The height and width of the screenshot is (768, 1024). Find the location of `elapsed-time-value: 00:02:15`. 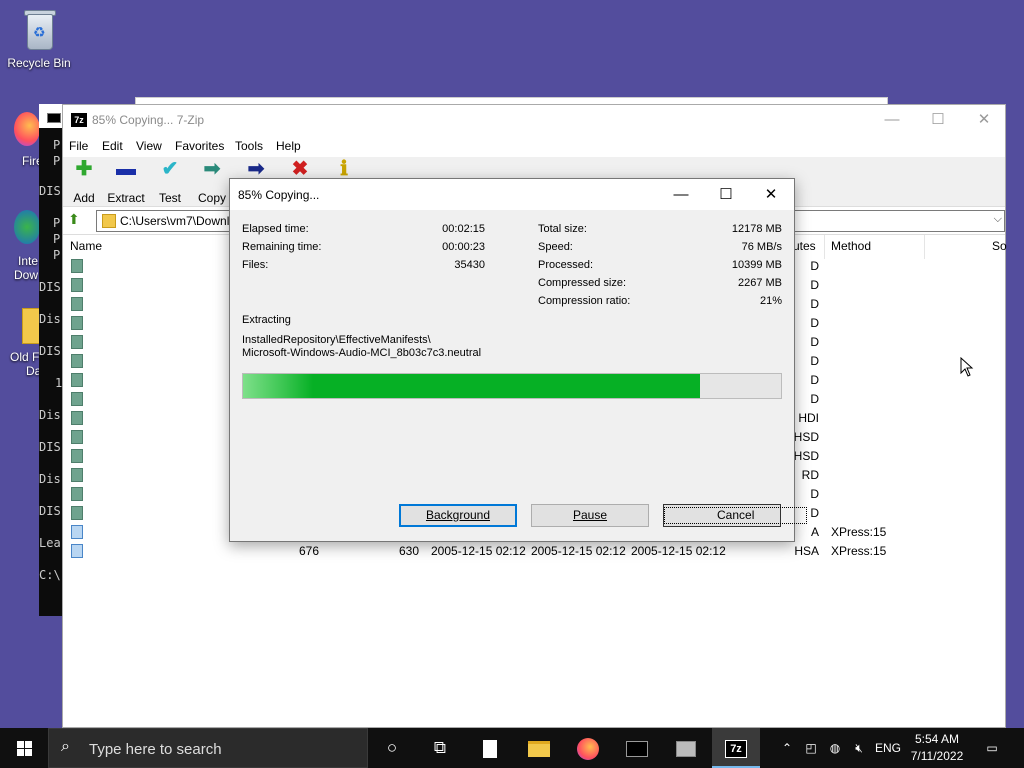

elapsed-time-value: 00:02:15 is located at coordinates (463, 229).